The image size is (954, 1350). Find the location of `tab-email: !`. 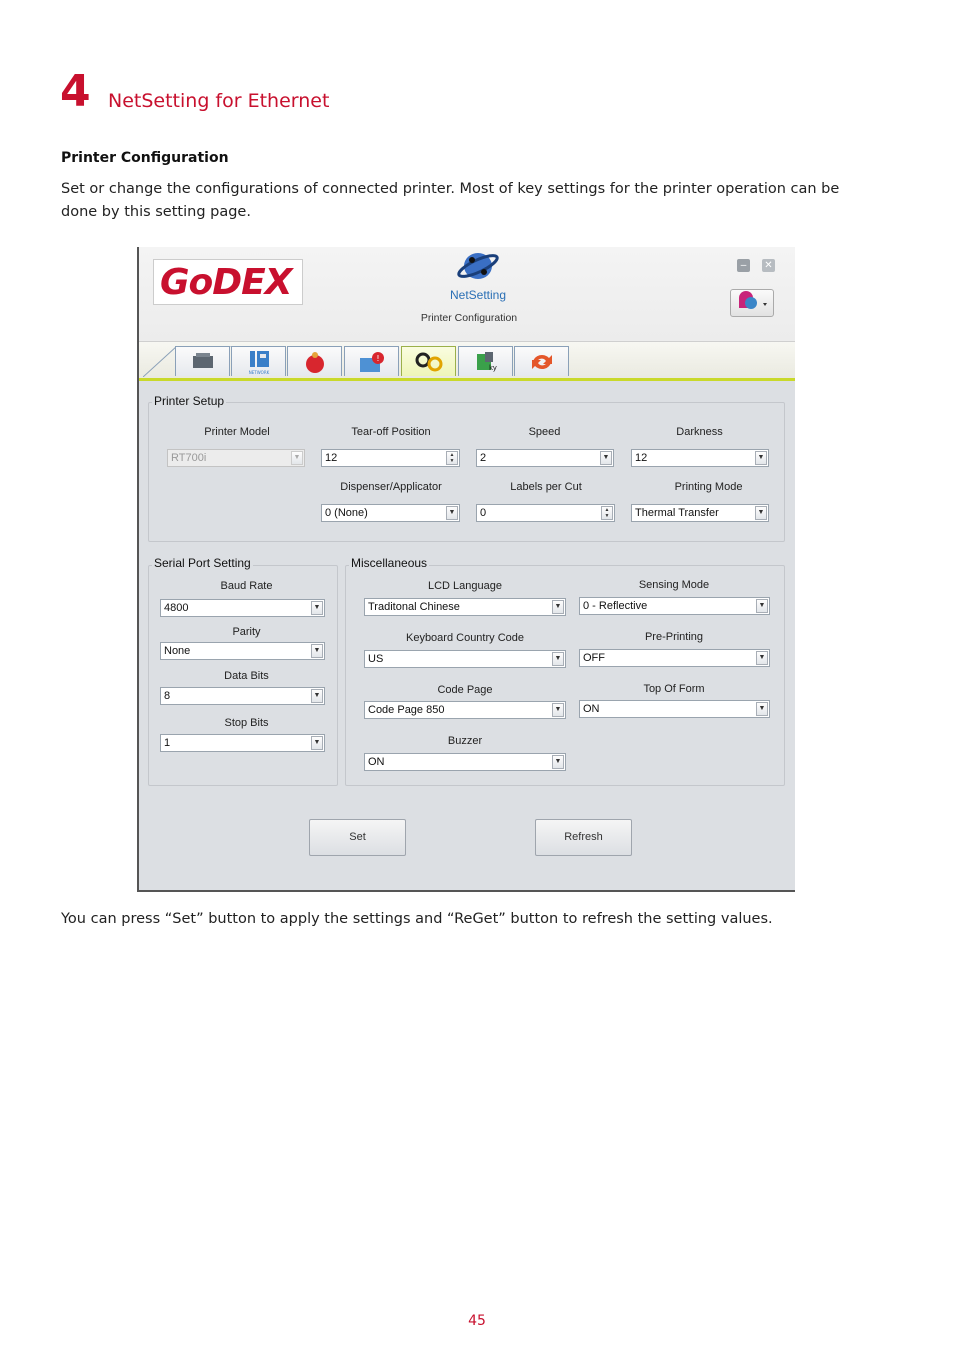

tab-email: ! is located at coordinates (371, 361).